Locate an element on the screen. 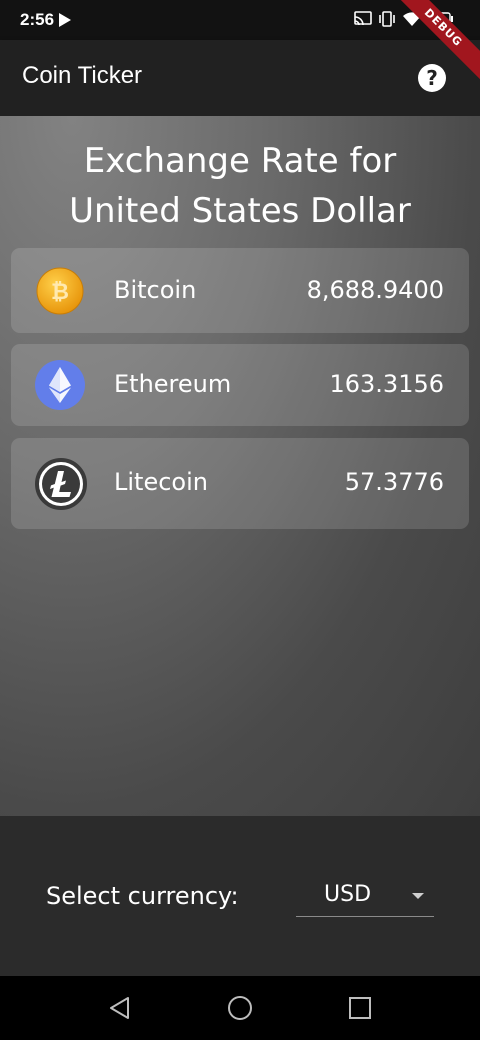  vibrate-icon is located at coordinates (387, 19).